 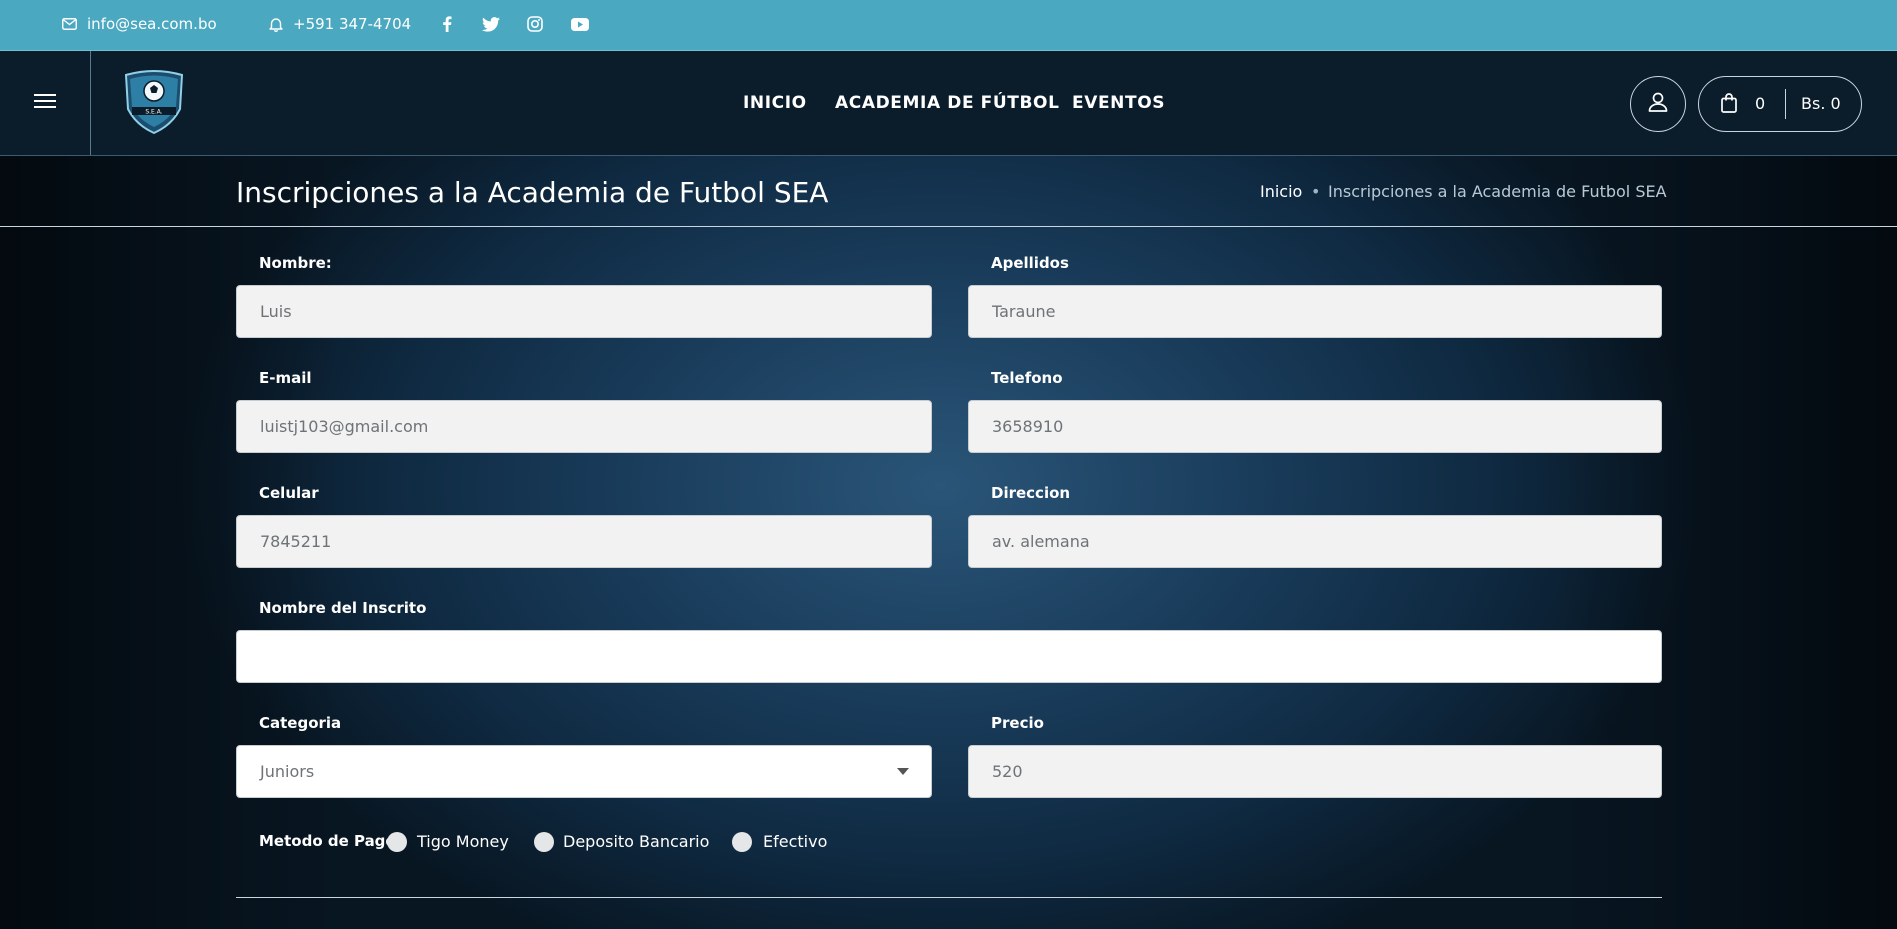 I want to click on hamburger-icon, so click(x=45, y=103).